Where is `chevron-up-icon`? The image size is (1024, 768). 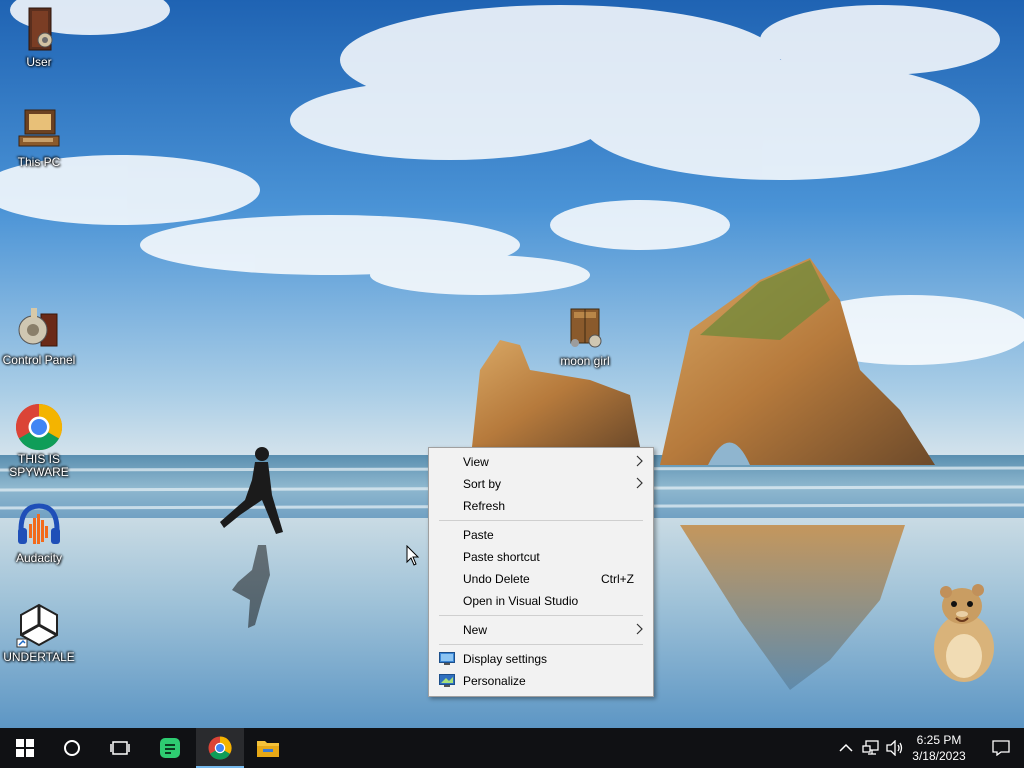 chevron-up-icon is located at coordinates (846, 747).